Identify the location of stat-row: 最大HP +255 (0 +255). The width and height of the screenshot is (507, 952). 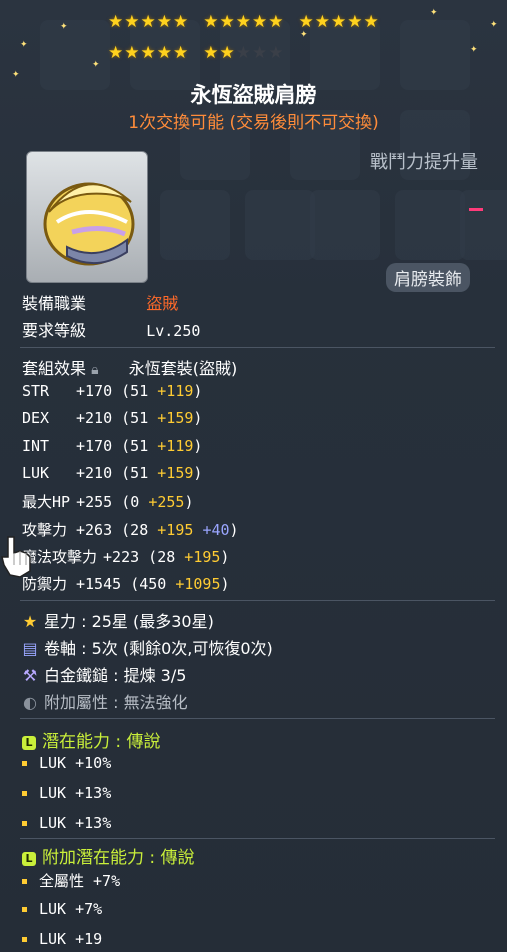
(107, 501).